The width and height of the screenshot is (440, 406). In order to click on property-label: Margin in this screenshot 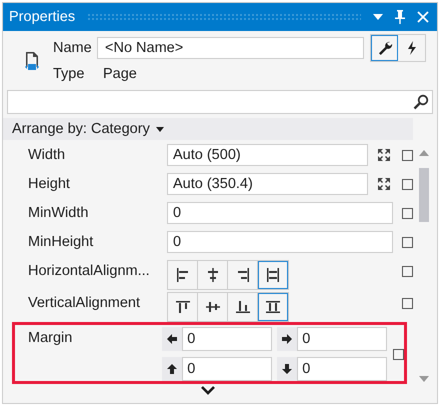, I will do `click(51, 338)`.